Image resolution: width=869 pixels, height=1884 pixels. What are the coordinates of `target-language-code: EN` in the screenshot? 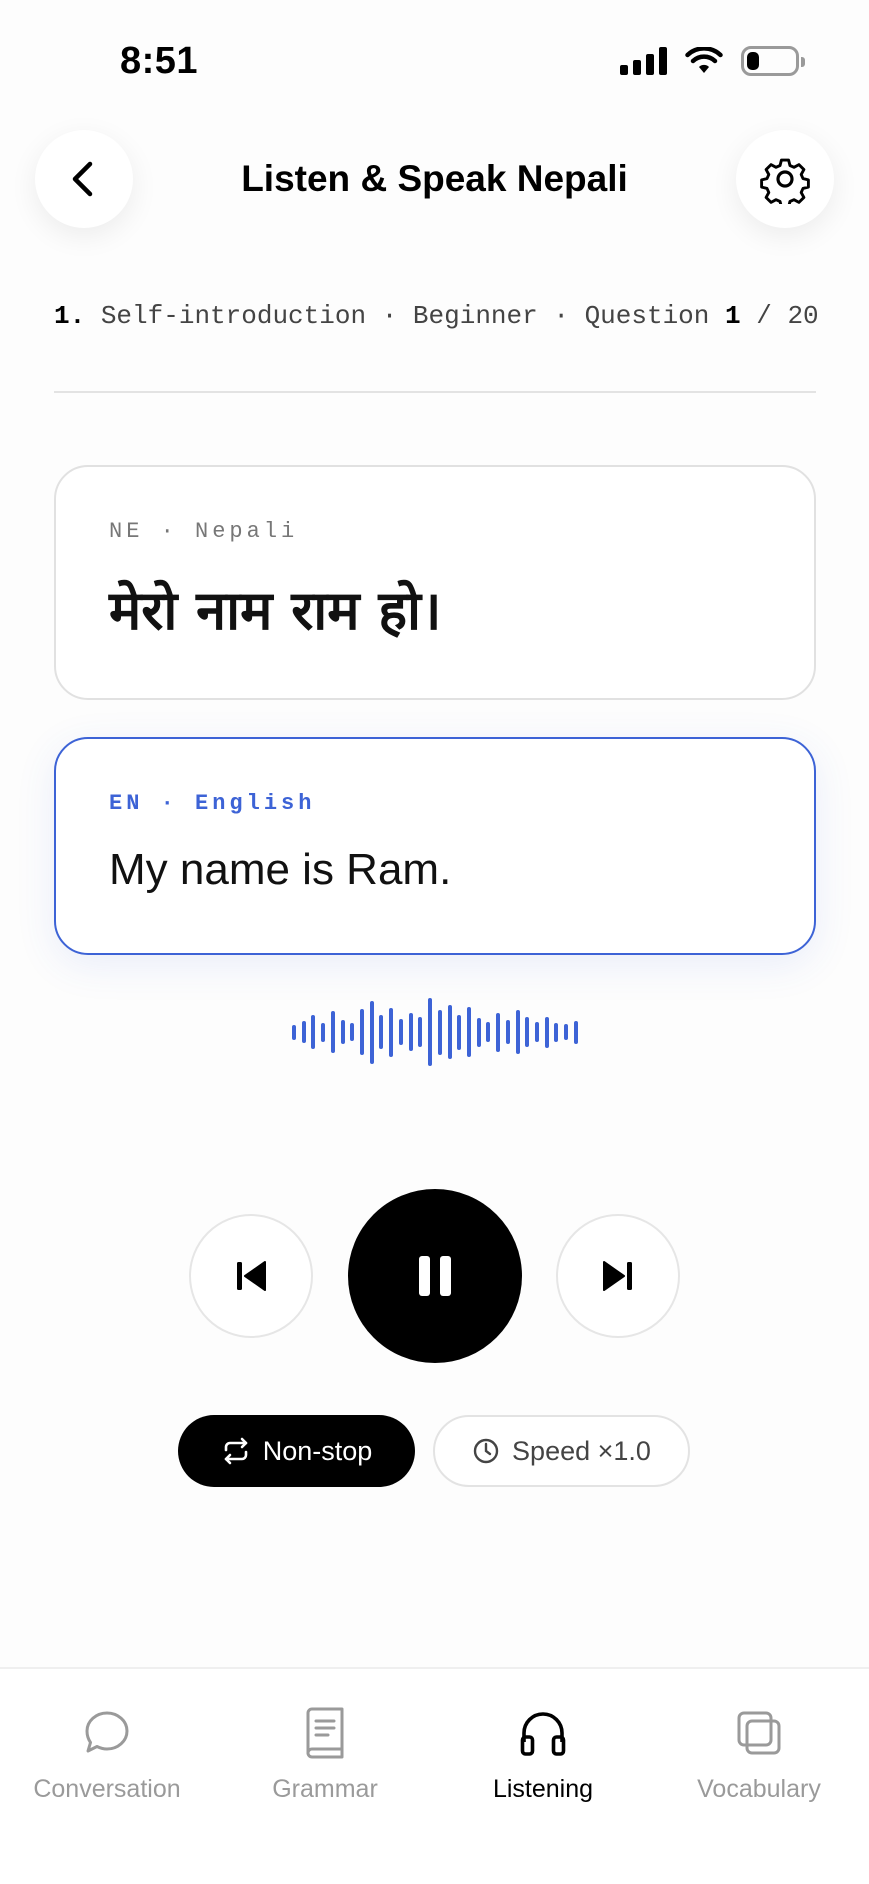 It's located at (126, 803).